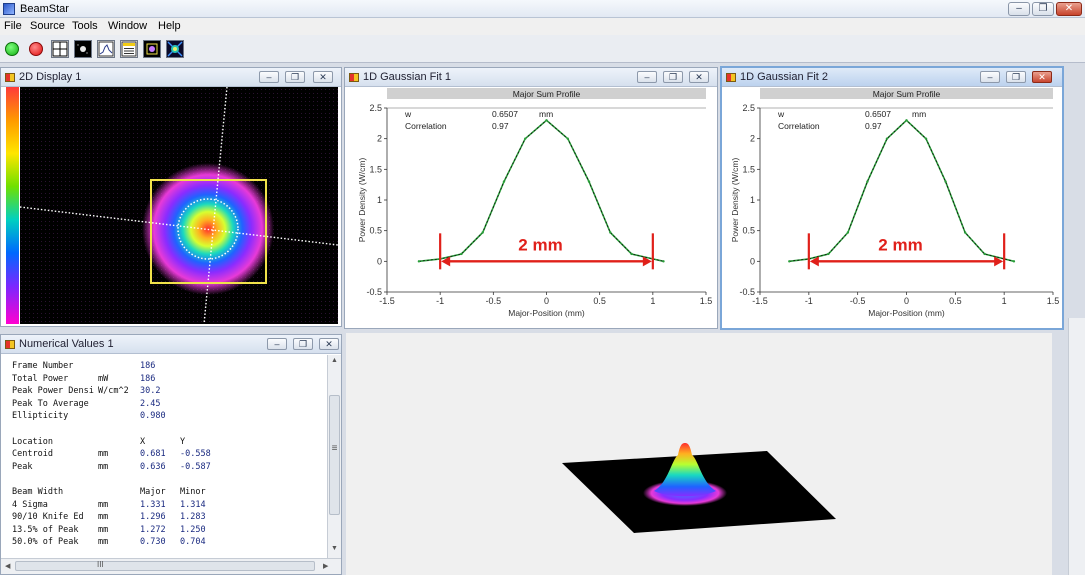  I want to click on numerical-values-icon, so click(129, 49).